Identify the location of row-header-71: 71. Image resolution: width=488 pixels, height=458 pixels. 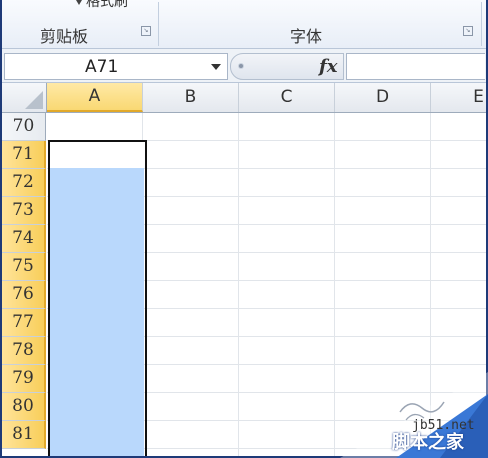
(24, 155).